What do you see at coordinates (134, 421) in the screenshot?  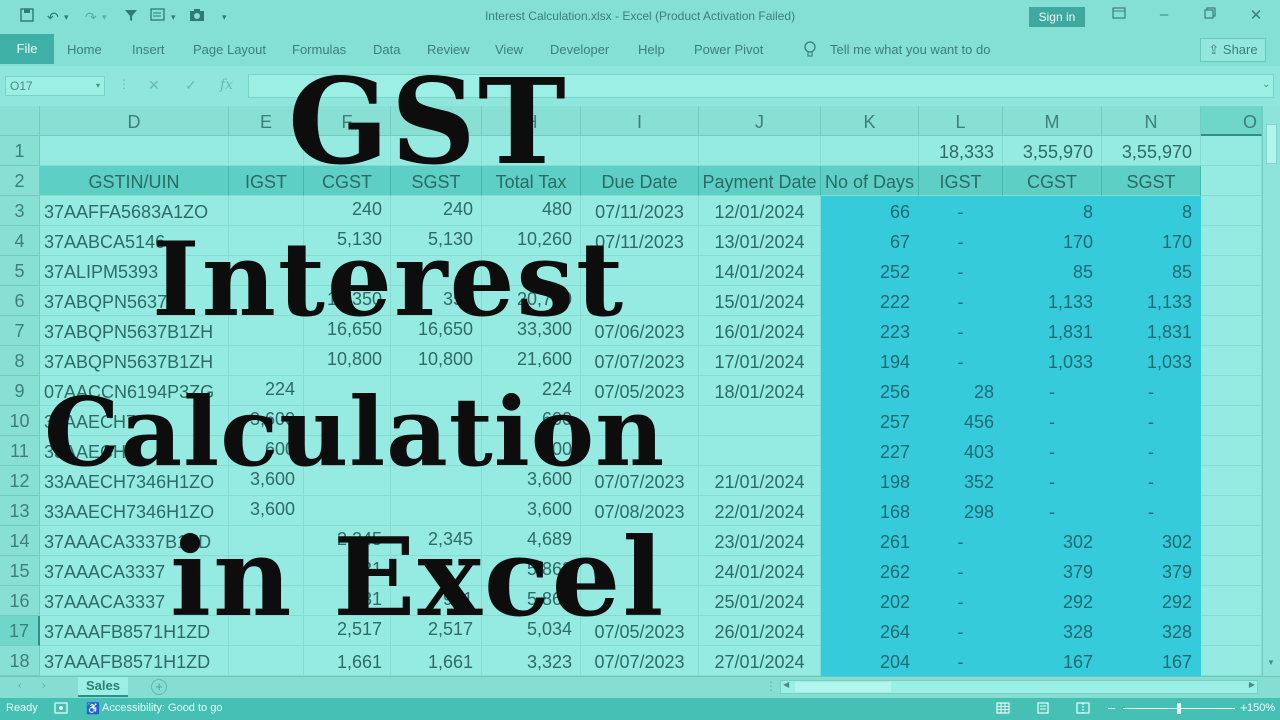 I see `table-cell: 33AAECH7` at bounding box center [134, 421].